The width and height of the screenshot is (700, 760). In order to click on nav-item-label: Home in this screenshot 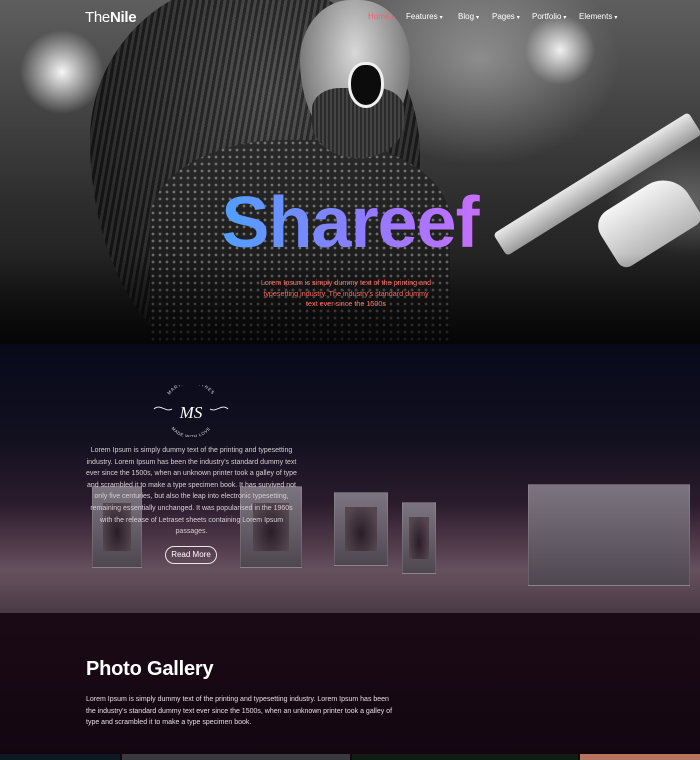, I will do `click(379, 16)`.